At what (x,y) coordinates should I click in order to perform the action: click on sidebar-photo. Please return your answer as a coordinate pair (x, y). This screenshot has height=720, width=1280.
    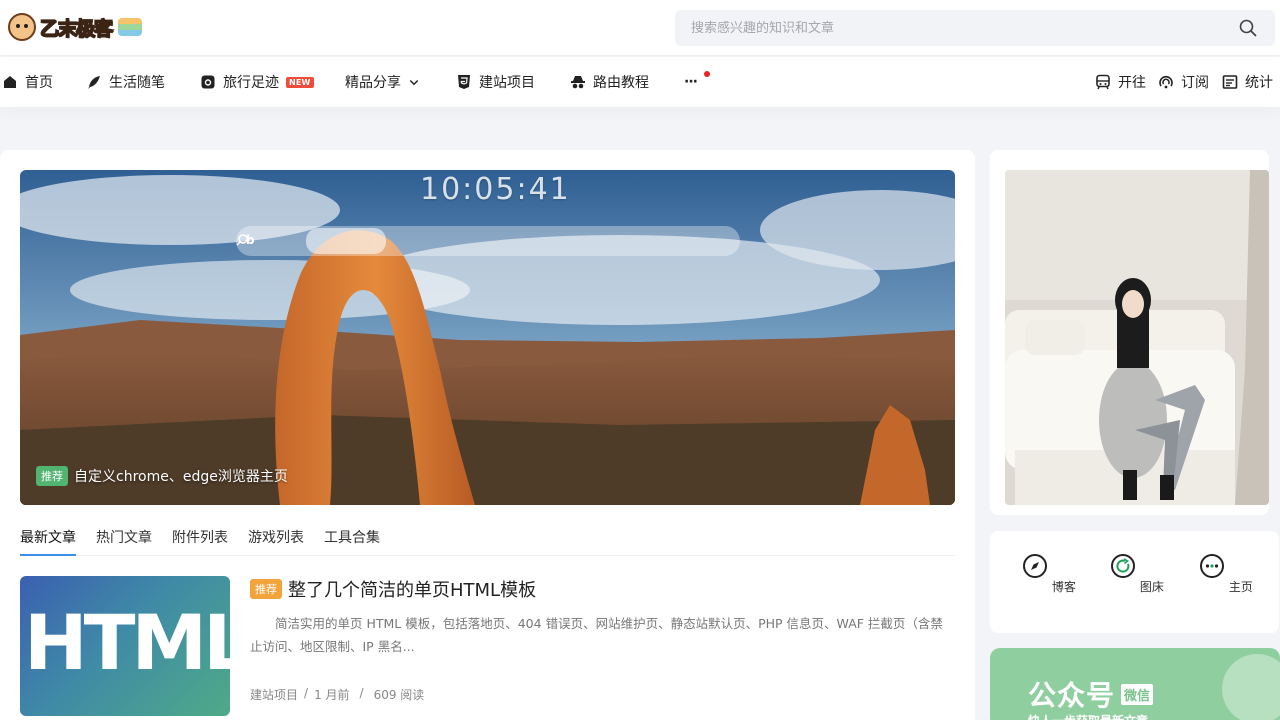
    Looking at the image, I should click on (1137, 337).